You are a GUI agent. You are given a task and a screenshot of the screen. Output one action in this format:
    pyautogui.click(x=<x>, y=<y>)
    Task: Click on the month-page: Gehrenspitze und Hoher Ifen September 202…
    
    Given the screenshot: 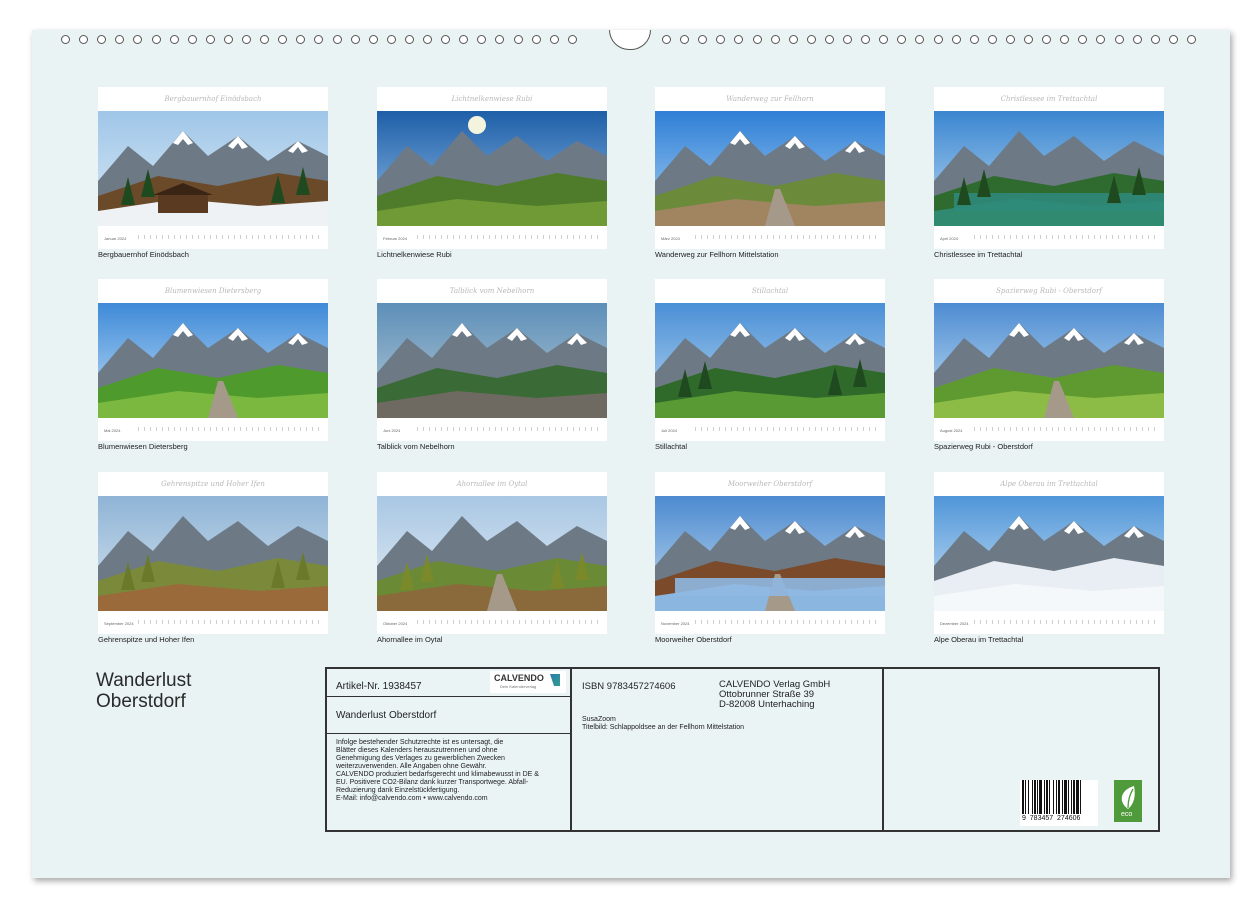 What is the action you would take?
    pyautogui.click(x=213, y=553)
    